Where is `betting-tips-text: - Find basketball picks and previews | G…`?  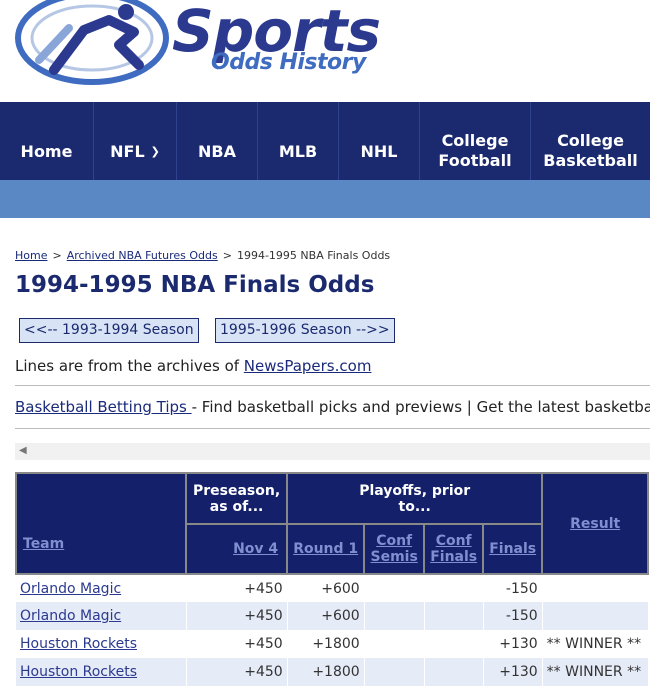 betting-tips-text: - Find basketball picks and previews | G… is located at coordinates (420, 407).